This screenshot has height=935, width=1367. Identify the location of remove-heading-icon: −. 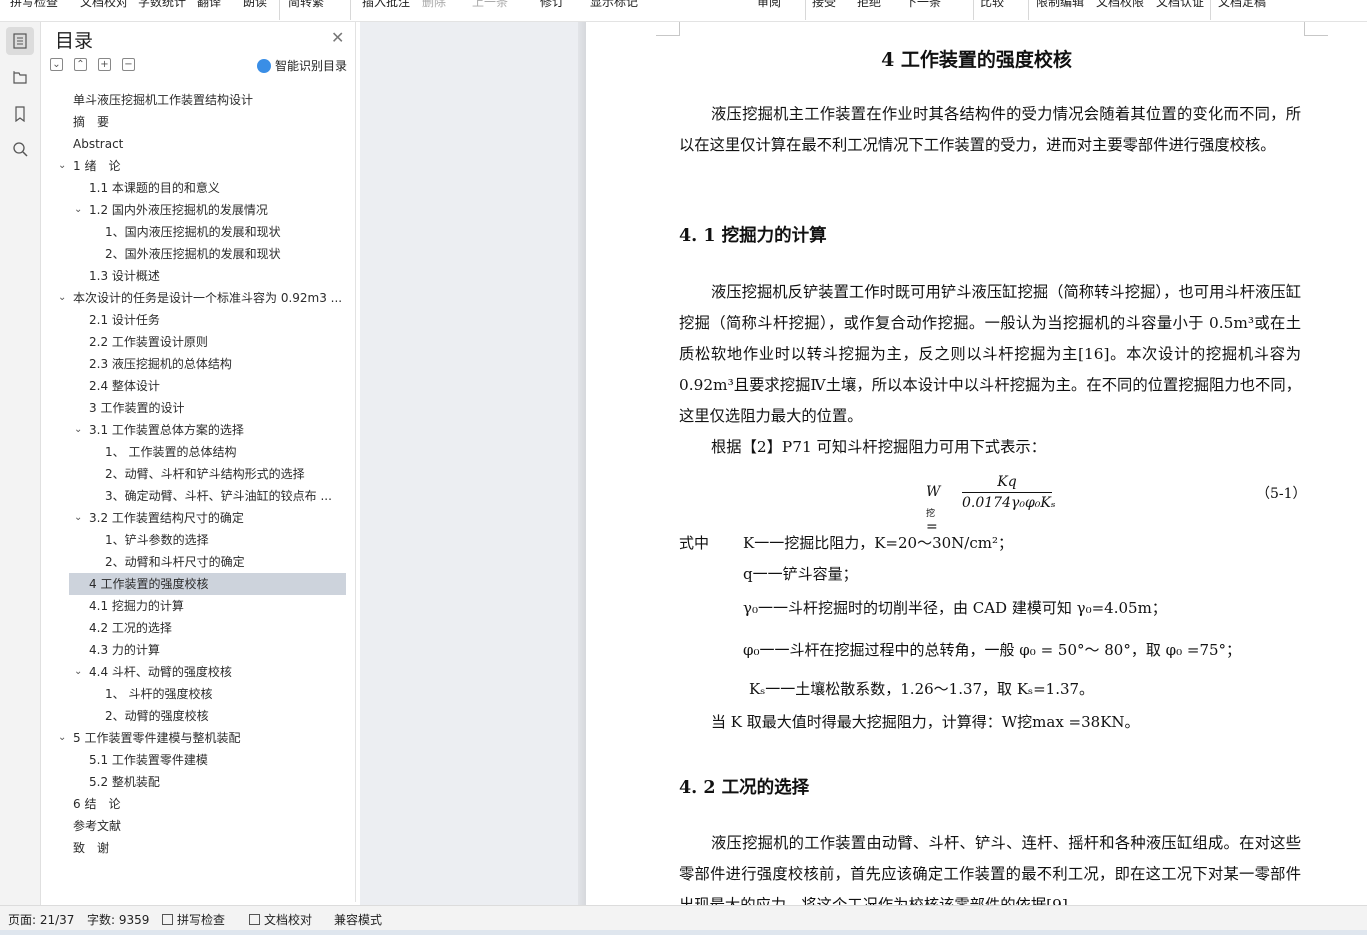
(128, 64).